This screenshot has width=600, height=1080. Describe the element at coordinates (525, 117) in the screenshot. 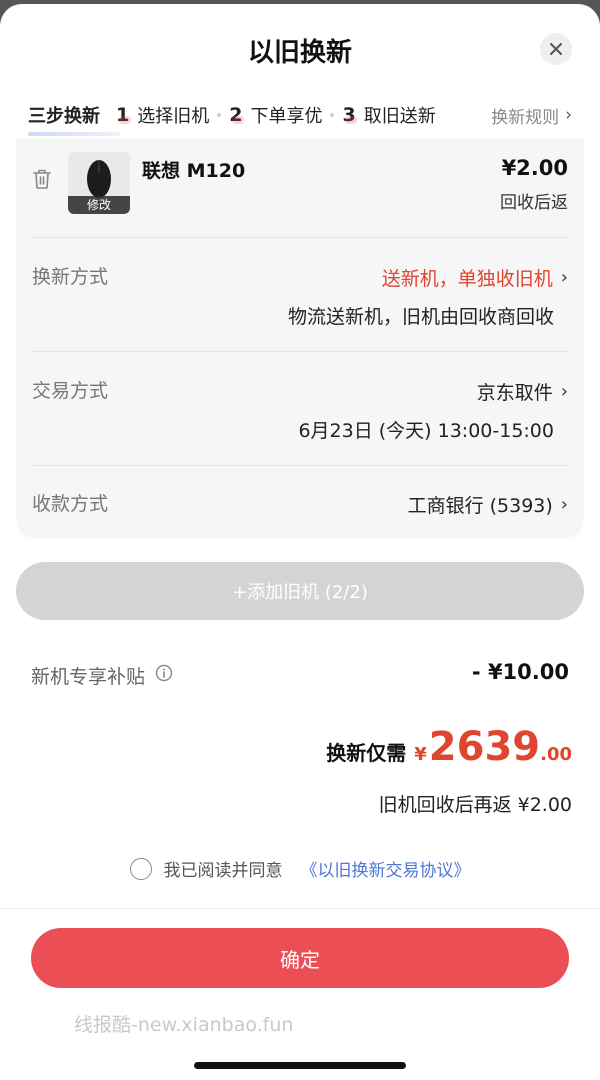

I see `rules-label: 换新规则` at that location.